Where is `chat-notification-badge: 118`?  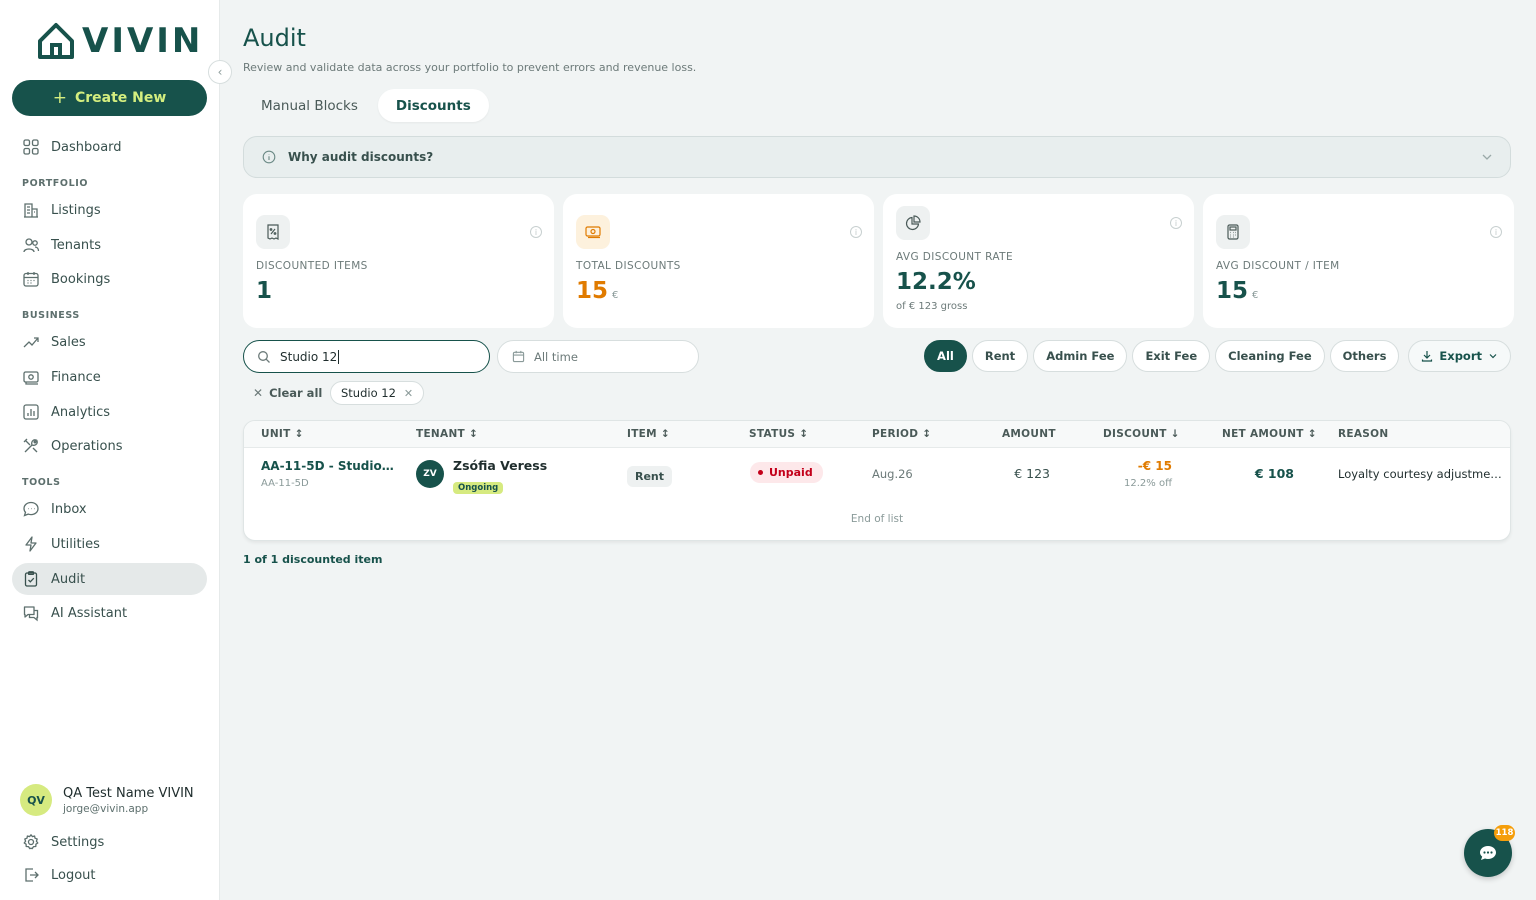
chat-notification-badge: 118 is located at coordinates (1504, 833).